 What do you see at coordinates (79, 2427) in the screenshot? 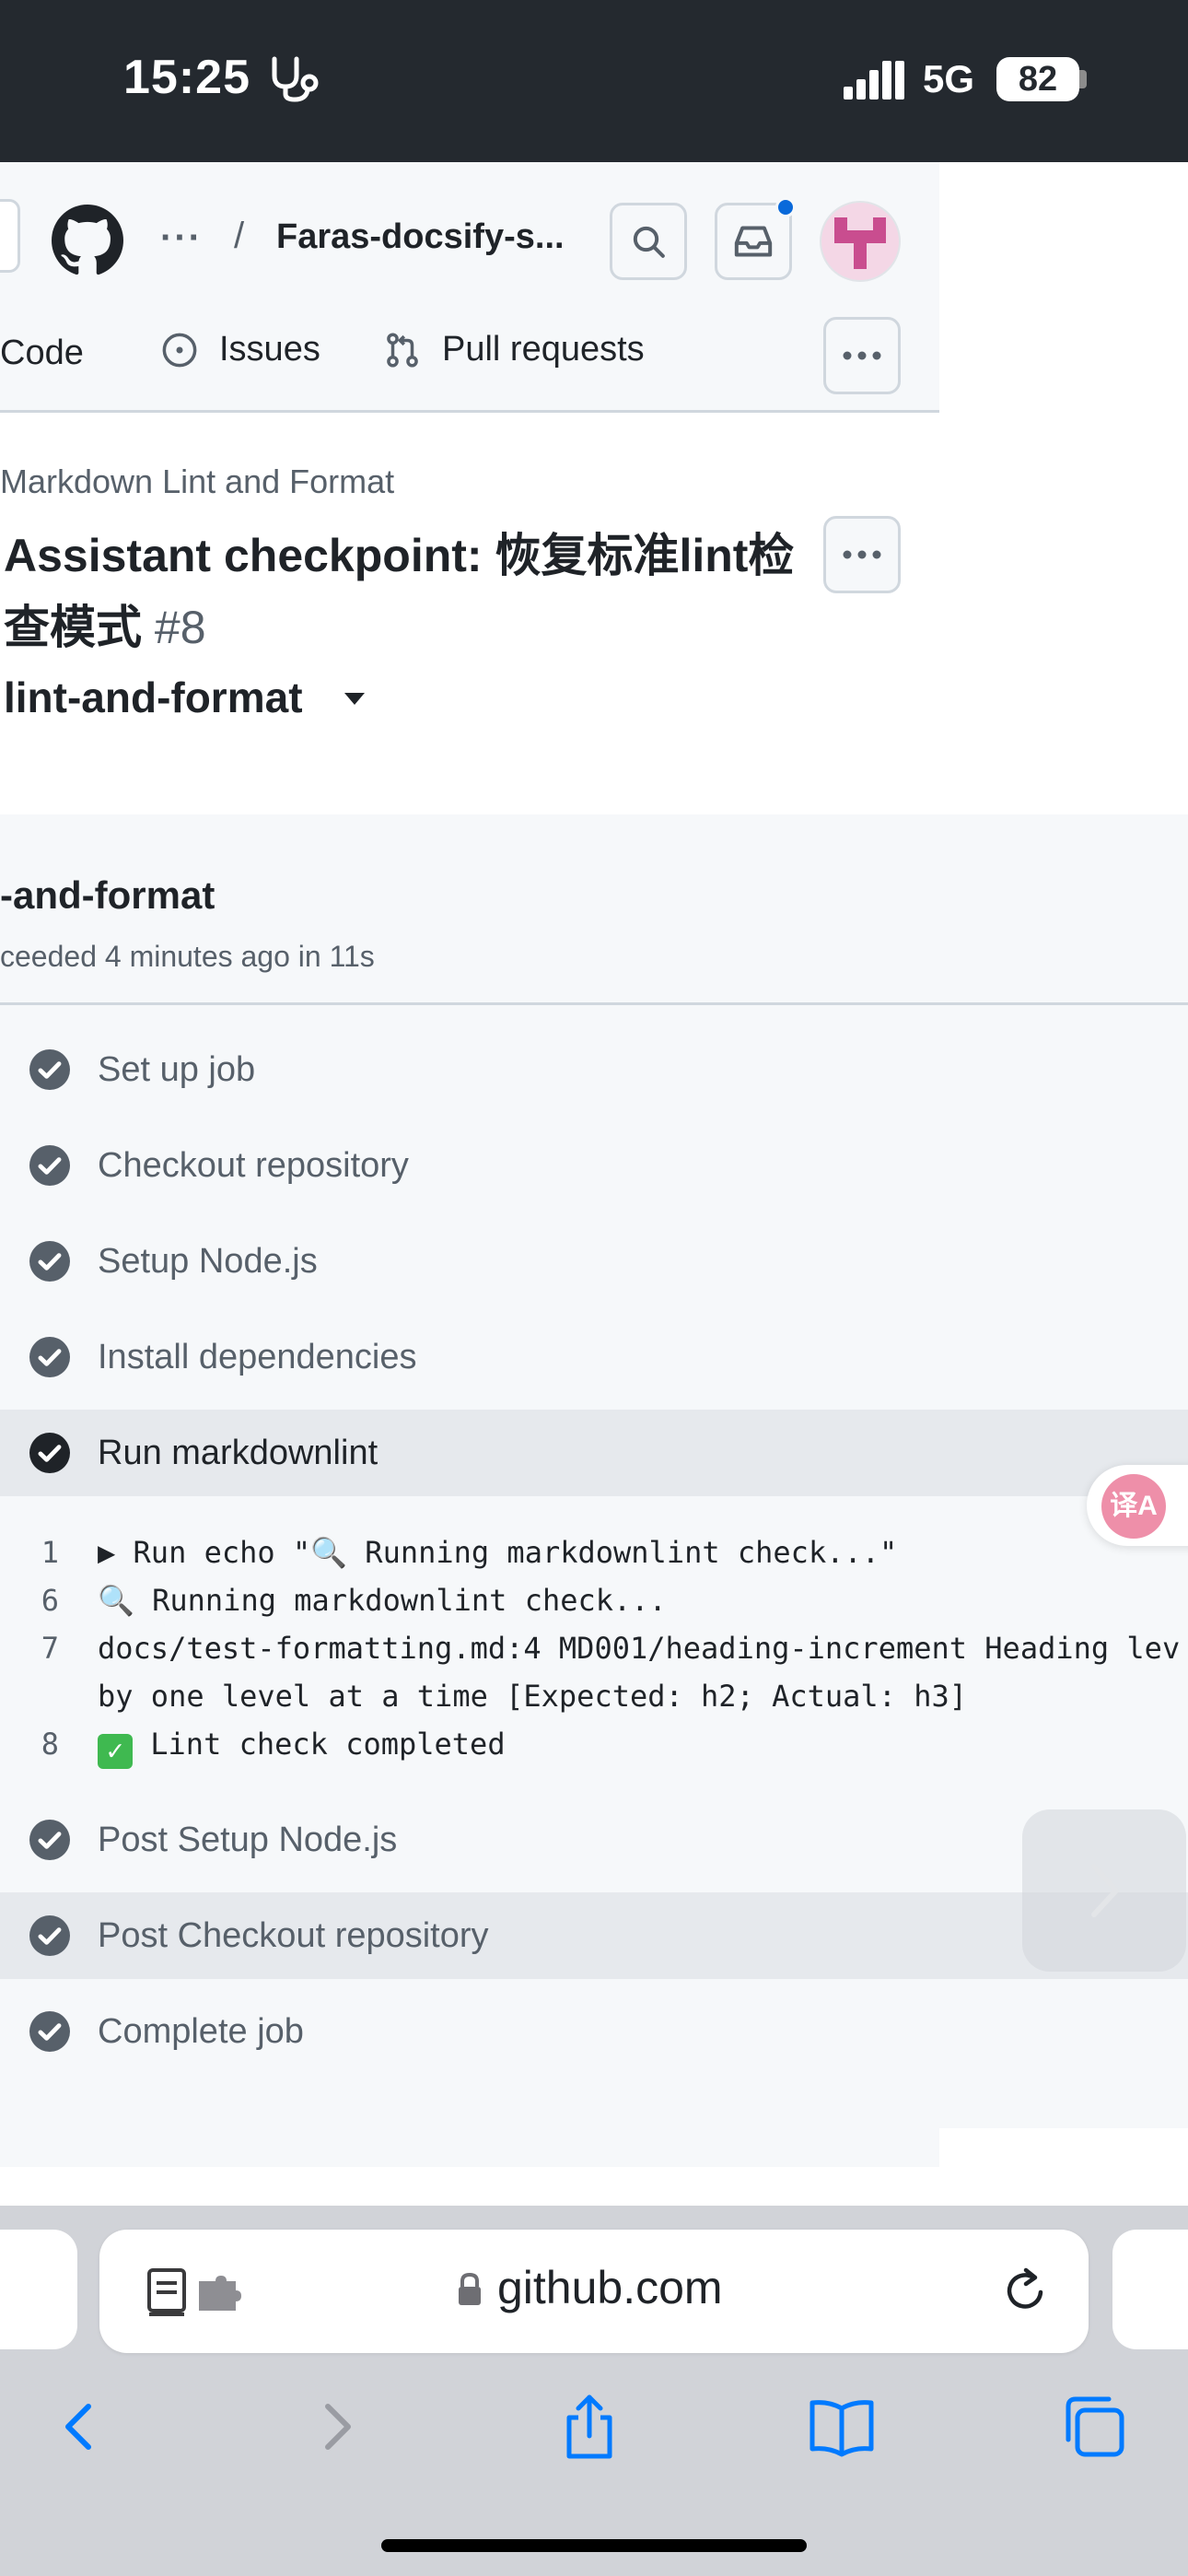
I see `back-icon` at bounding box center [79, 2427].